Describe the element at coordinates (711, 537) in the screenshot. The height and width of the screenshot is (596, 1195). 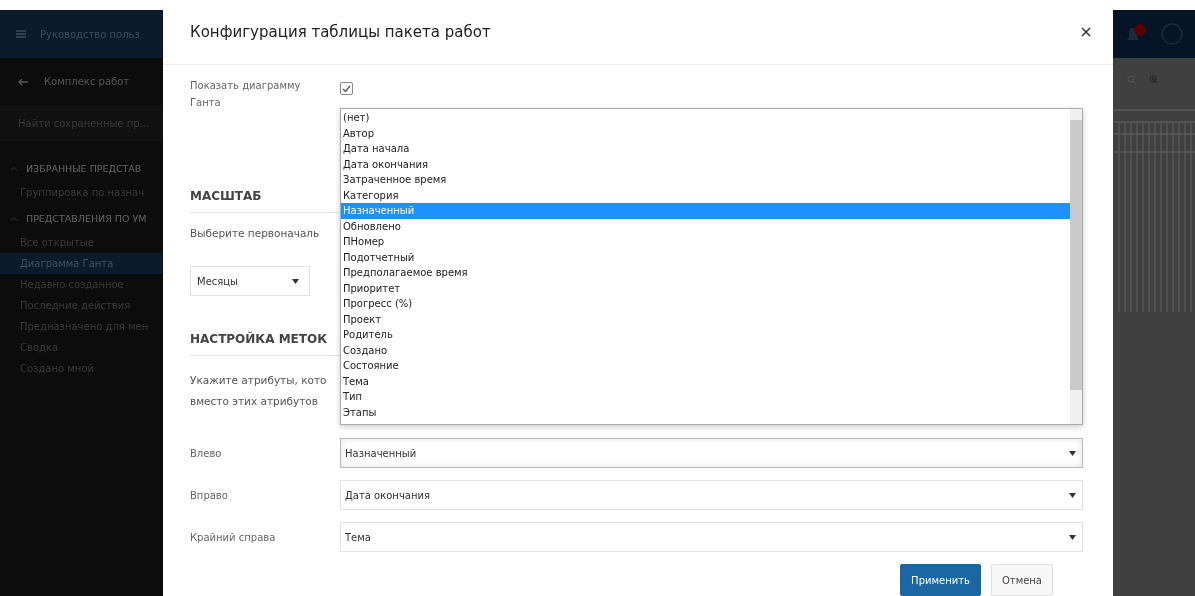
I see `label-select: Тема` at that location.